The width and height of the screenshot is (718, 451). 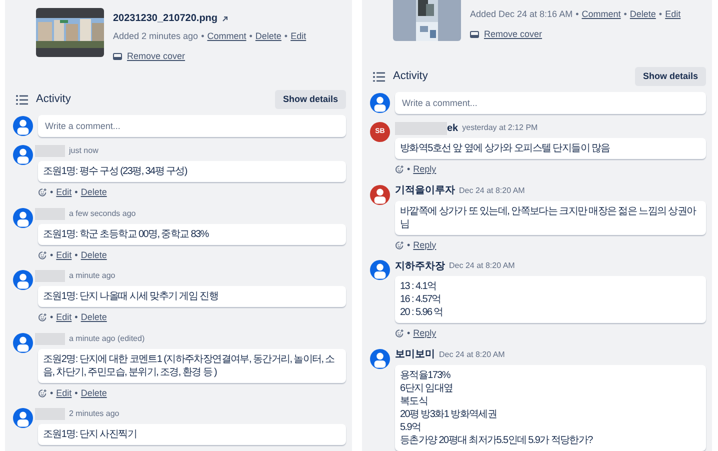 I want to click on author-name: ek, so click(x=452, y=129).